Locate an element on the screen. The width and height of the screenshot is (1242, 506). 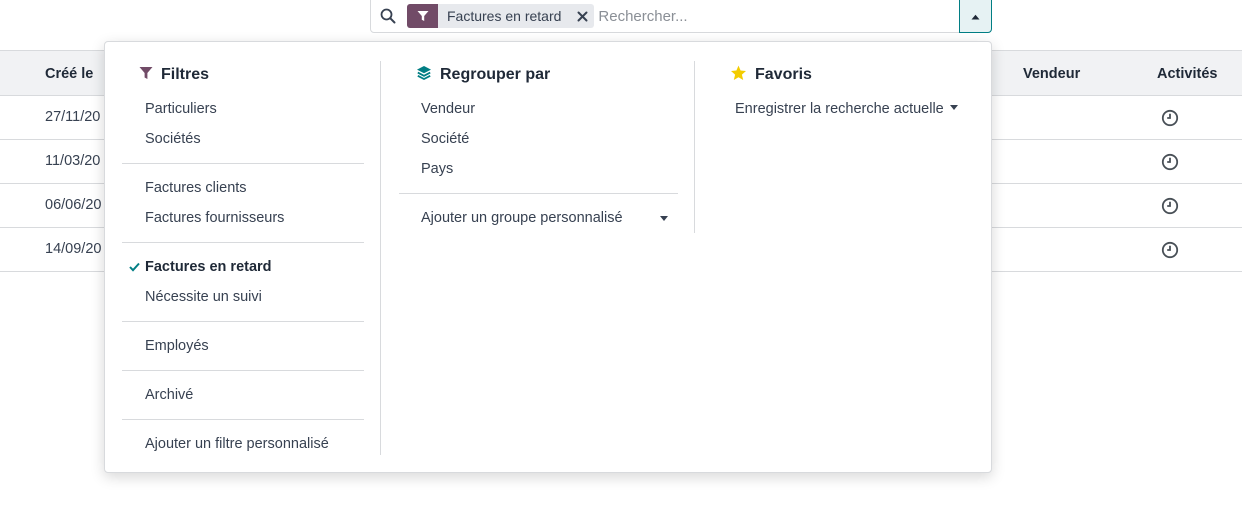
group-by-label: Vendeur is located at coordinates (448, 109).